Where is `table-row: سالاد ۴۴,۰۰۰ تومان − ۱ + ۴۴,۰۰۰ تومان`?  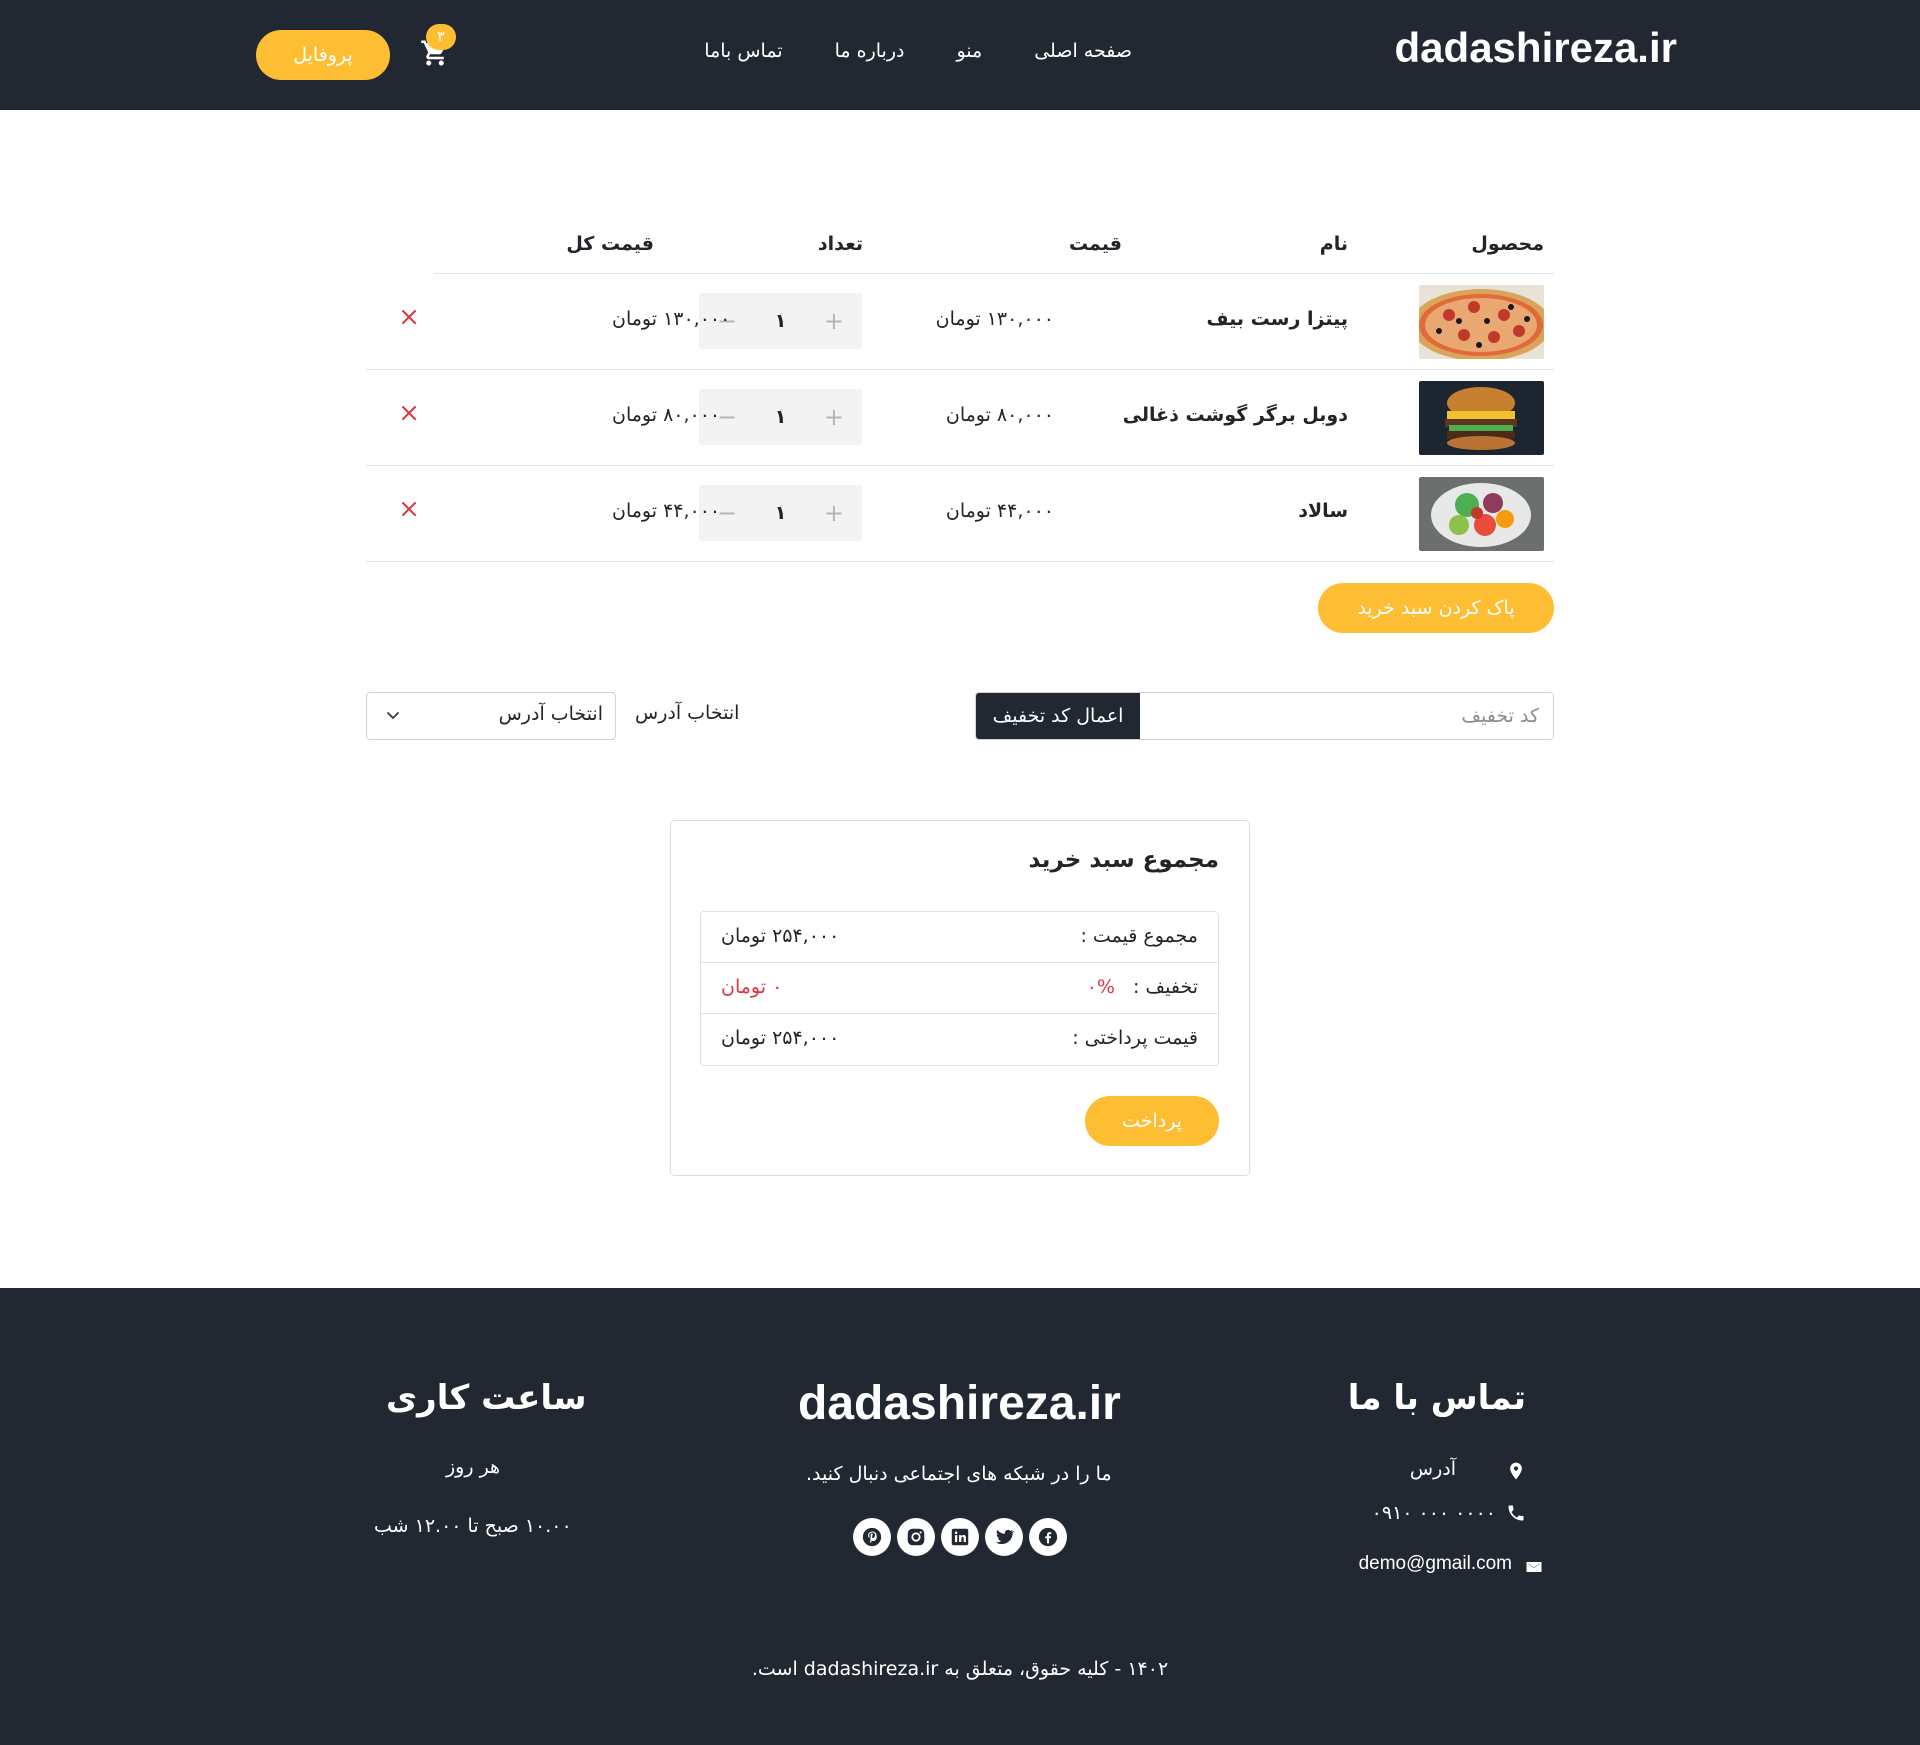
table-row: سالاد ۴۴,۰۰۰ تومان − ۱ + ۴۴,۰۰۰ تومان is located at coordinates (960, 514).